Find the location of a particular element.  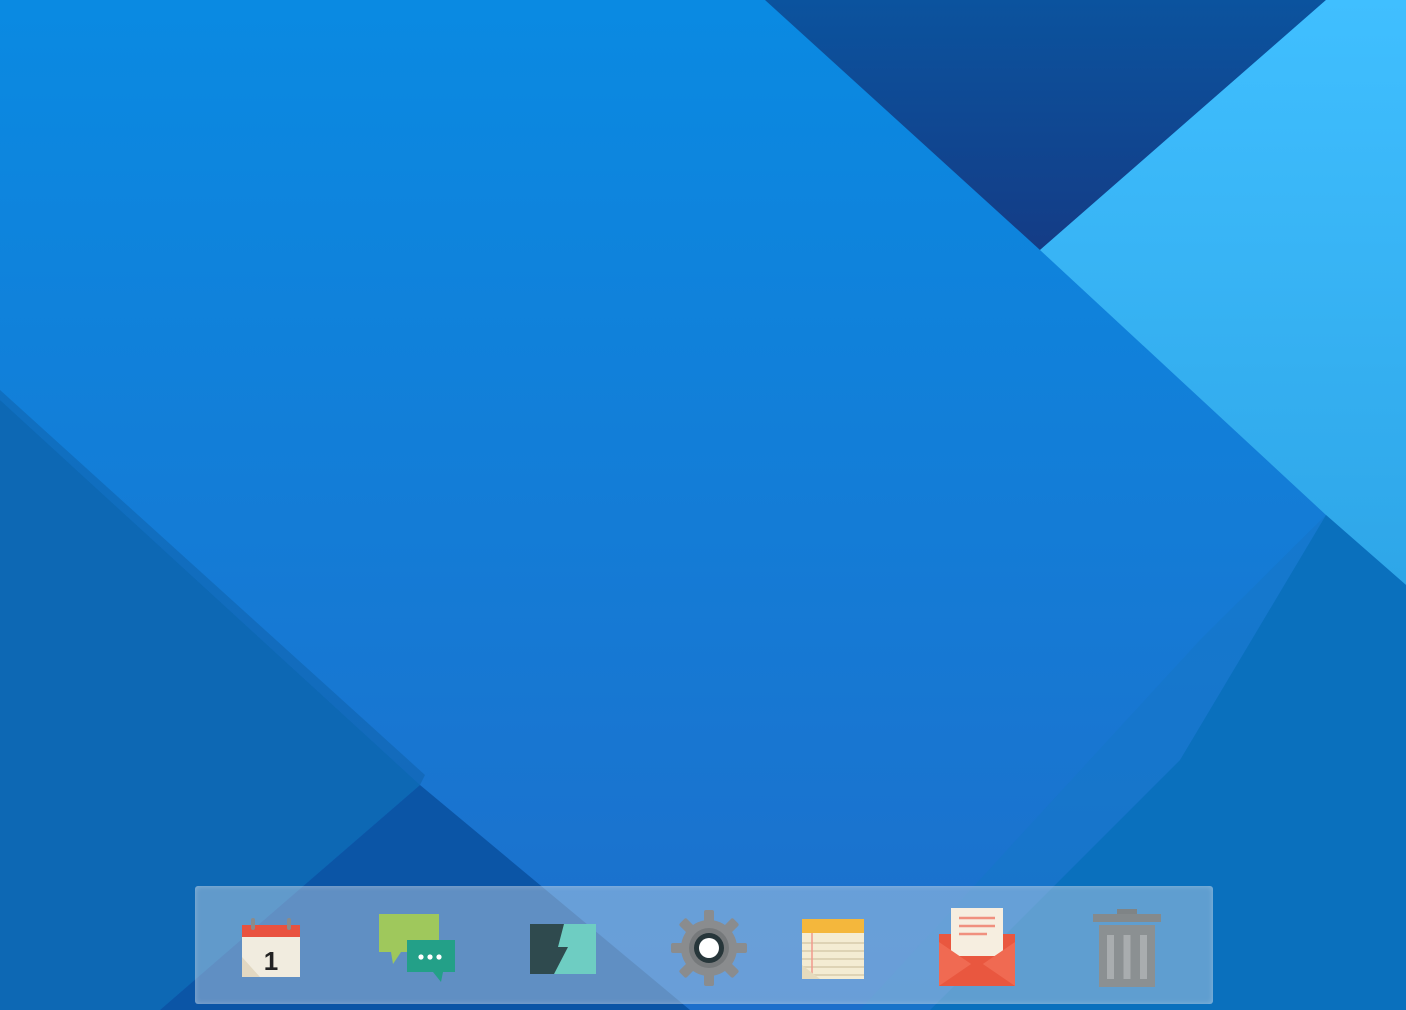

chat-bubbles-icon is located at coordinates (417, 948).